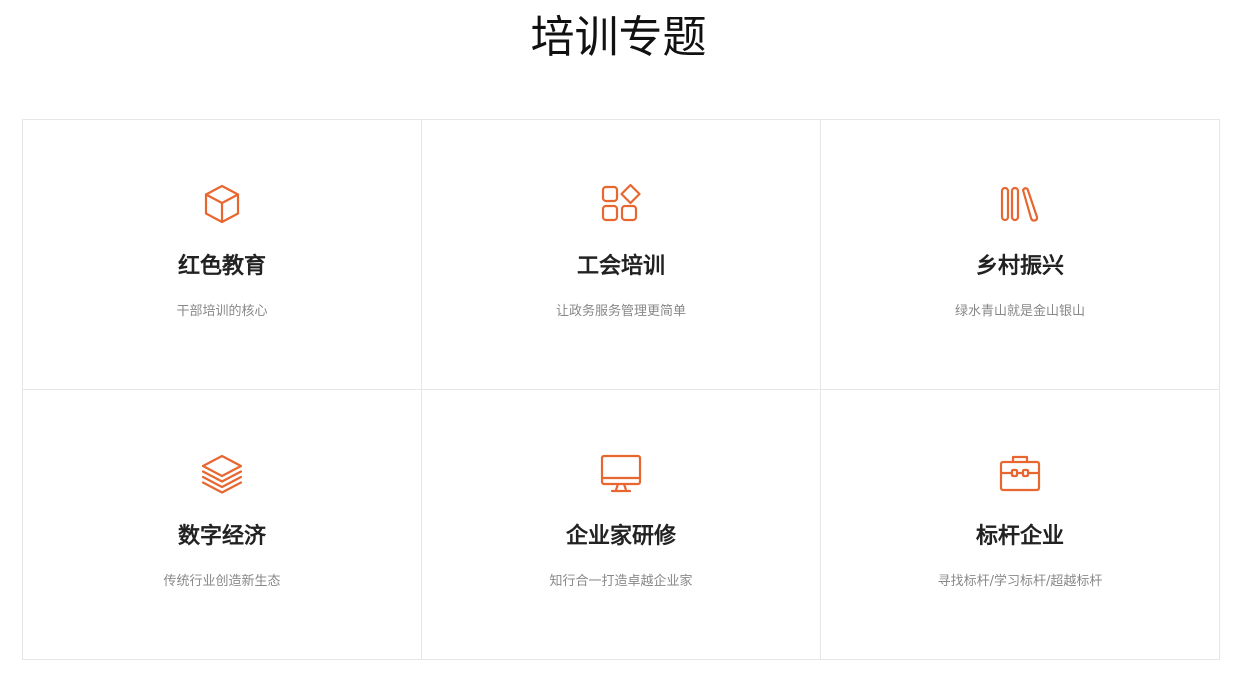 This screenshot has width=1237, height=676. What do you see at coordinates (620, 536) in the screenshot?
I see `topic-title: 企业家研修` at bounding box center [620, 536].